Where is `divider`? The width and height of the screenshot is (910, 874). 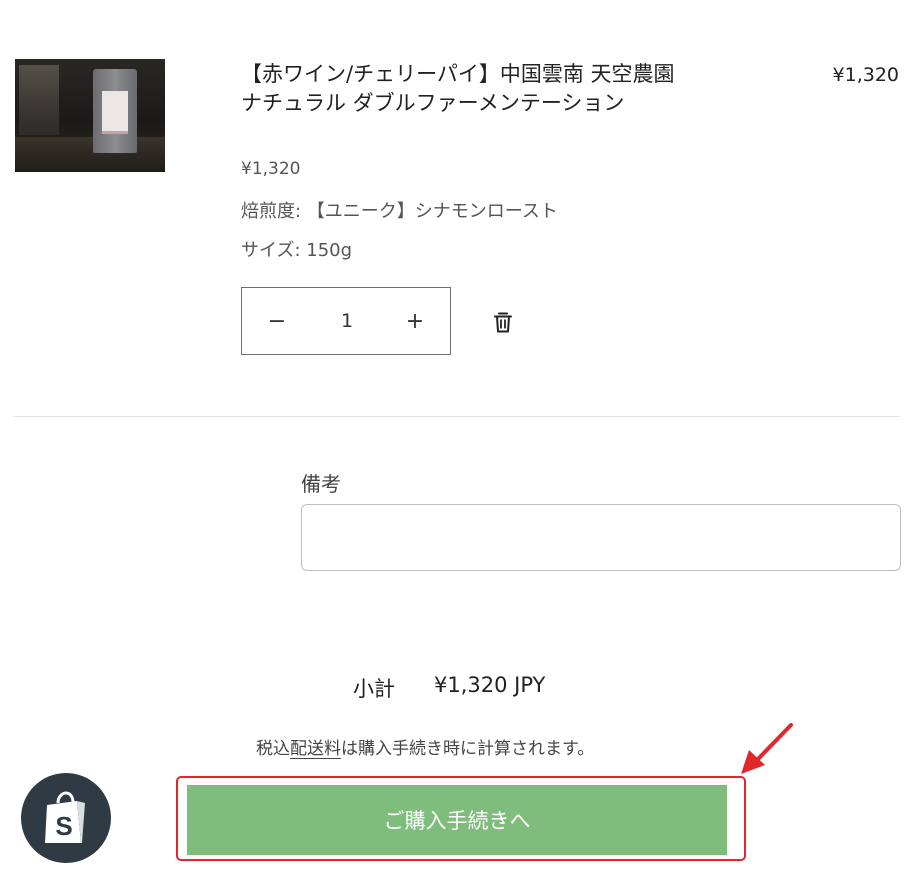 divider is located at coordinates (456, 416).